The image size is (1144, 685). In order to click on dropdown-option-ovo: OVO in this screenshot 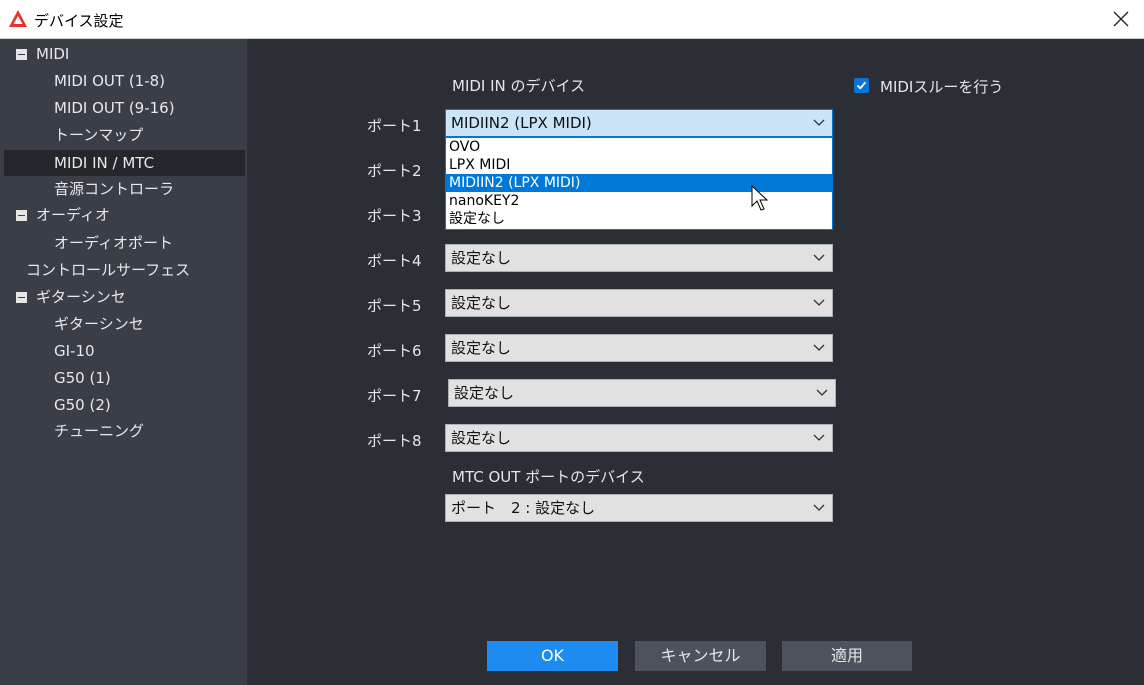, I will do `click(639, 147)`.